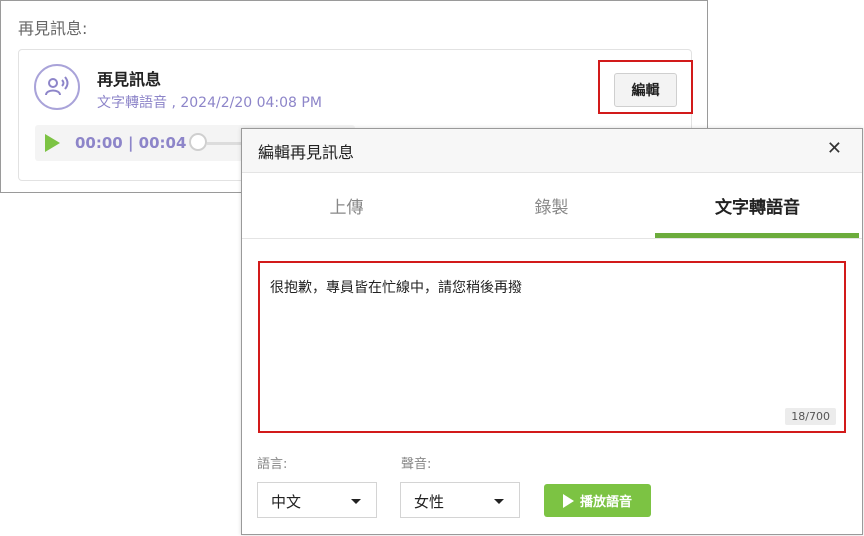 This screenshot has height=536, width=864. What do you see at coordinates (810, 416) in the screenshot?
I see `char-counter: 18/700` at bounding box center [810, 416].